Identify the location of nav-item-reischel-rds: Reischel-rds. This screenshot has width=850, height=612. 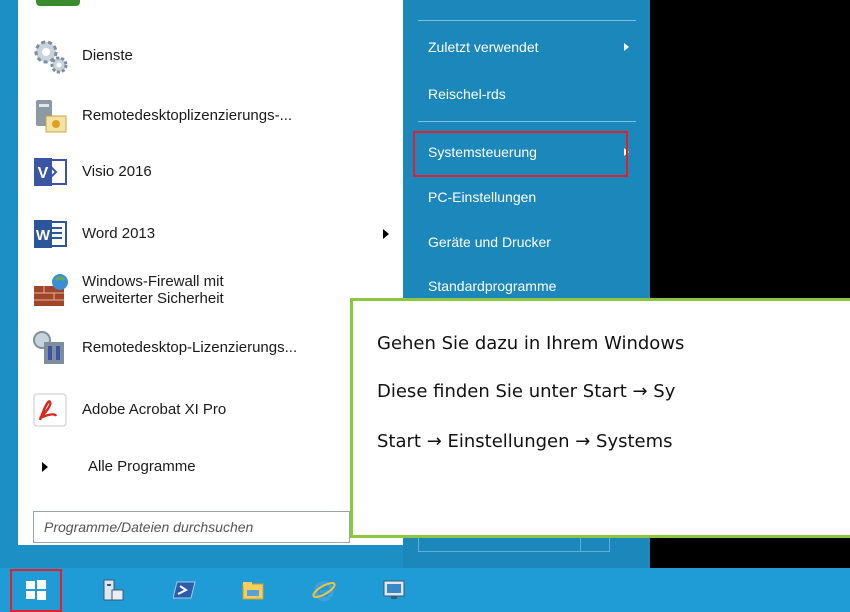
(467, 94).